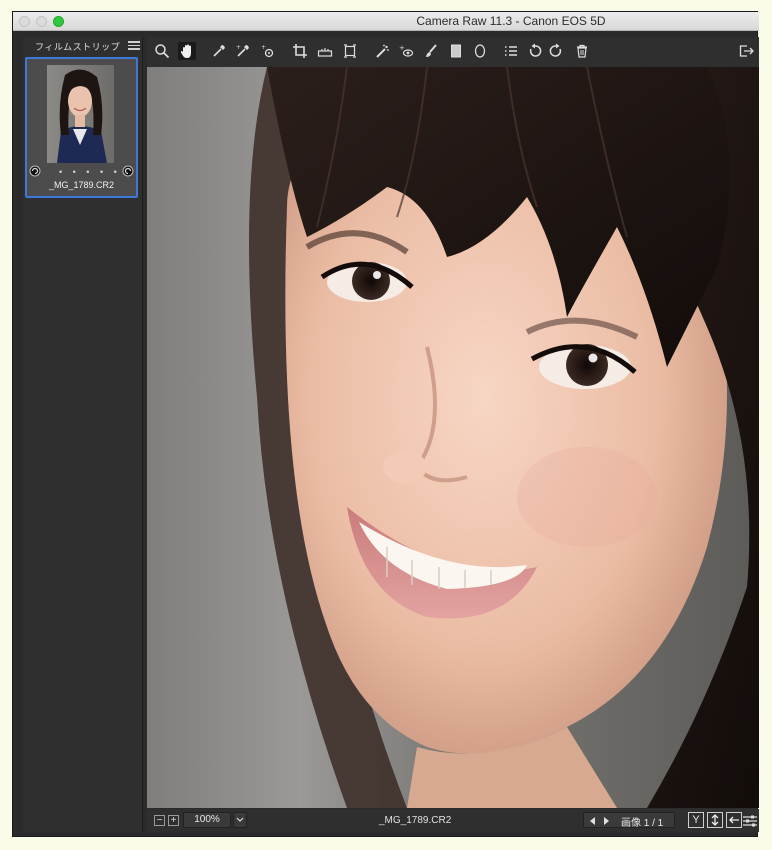 This screenshot has height=850, width=772. I want to click on red-eye-removal-icon: +, so click(406, 51).